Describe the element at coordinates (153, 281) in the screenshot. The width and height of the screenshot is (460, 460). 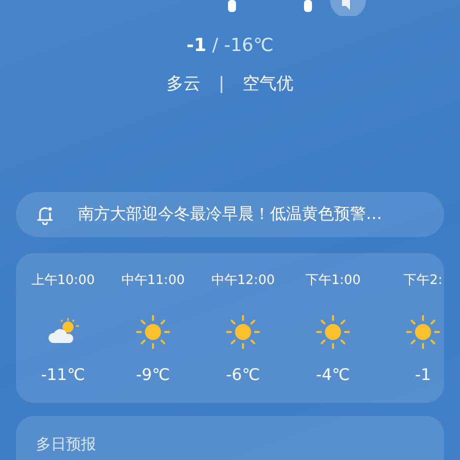
I see `hour-time: 中午11:00` at that location.